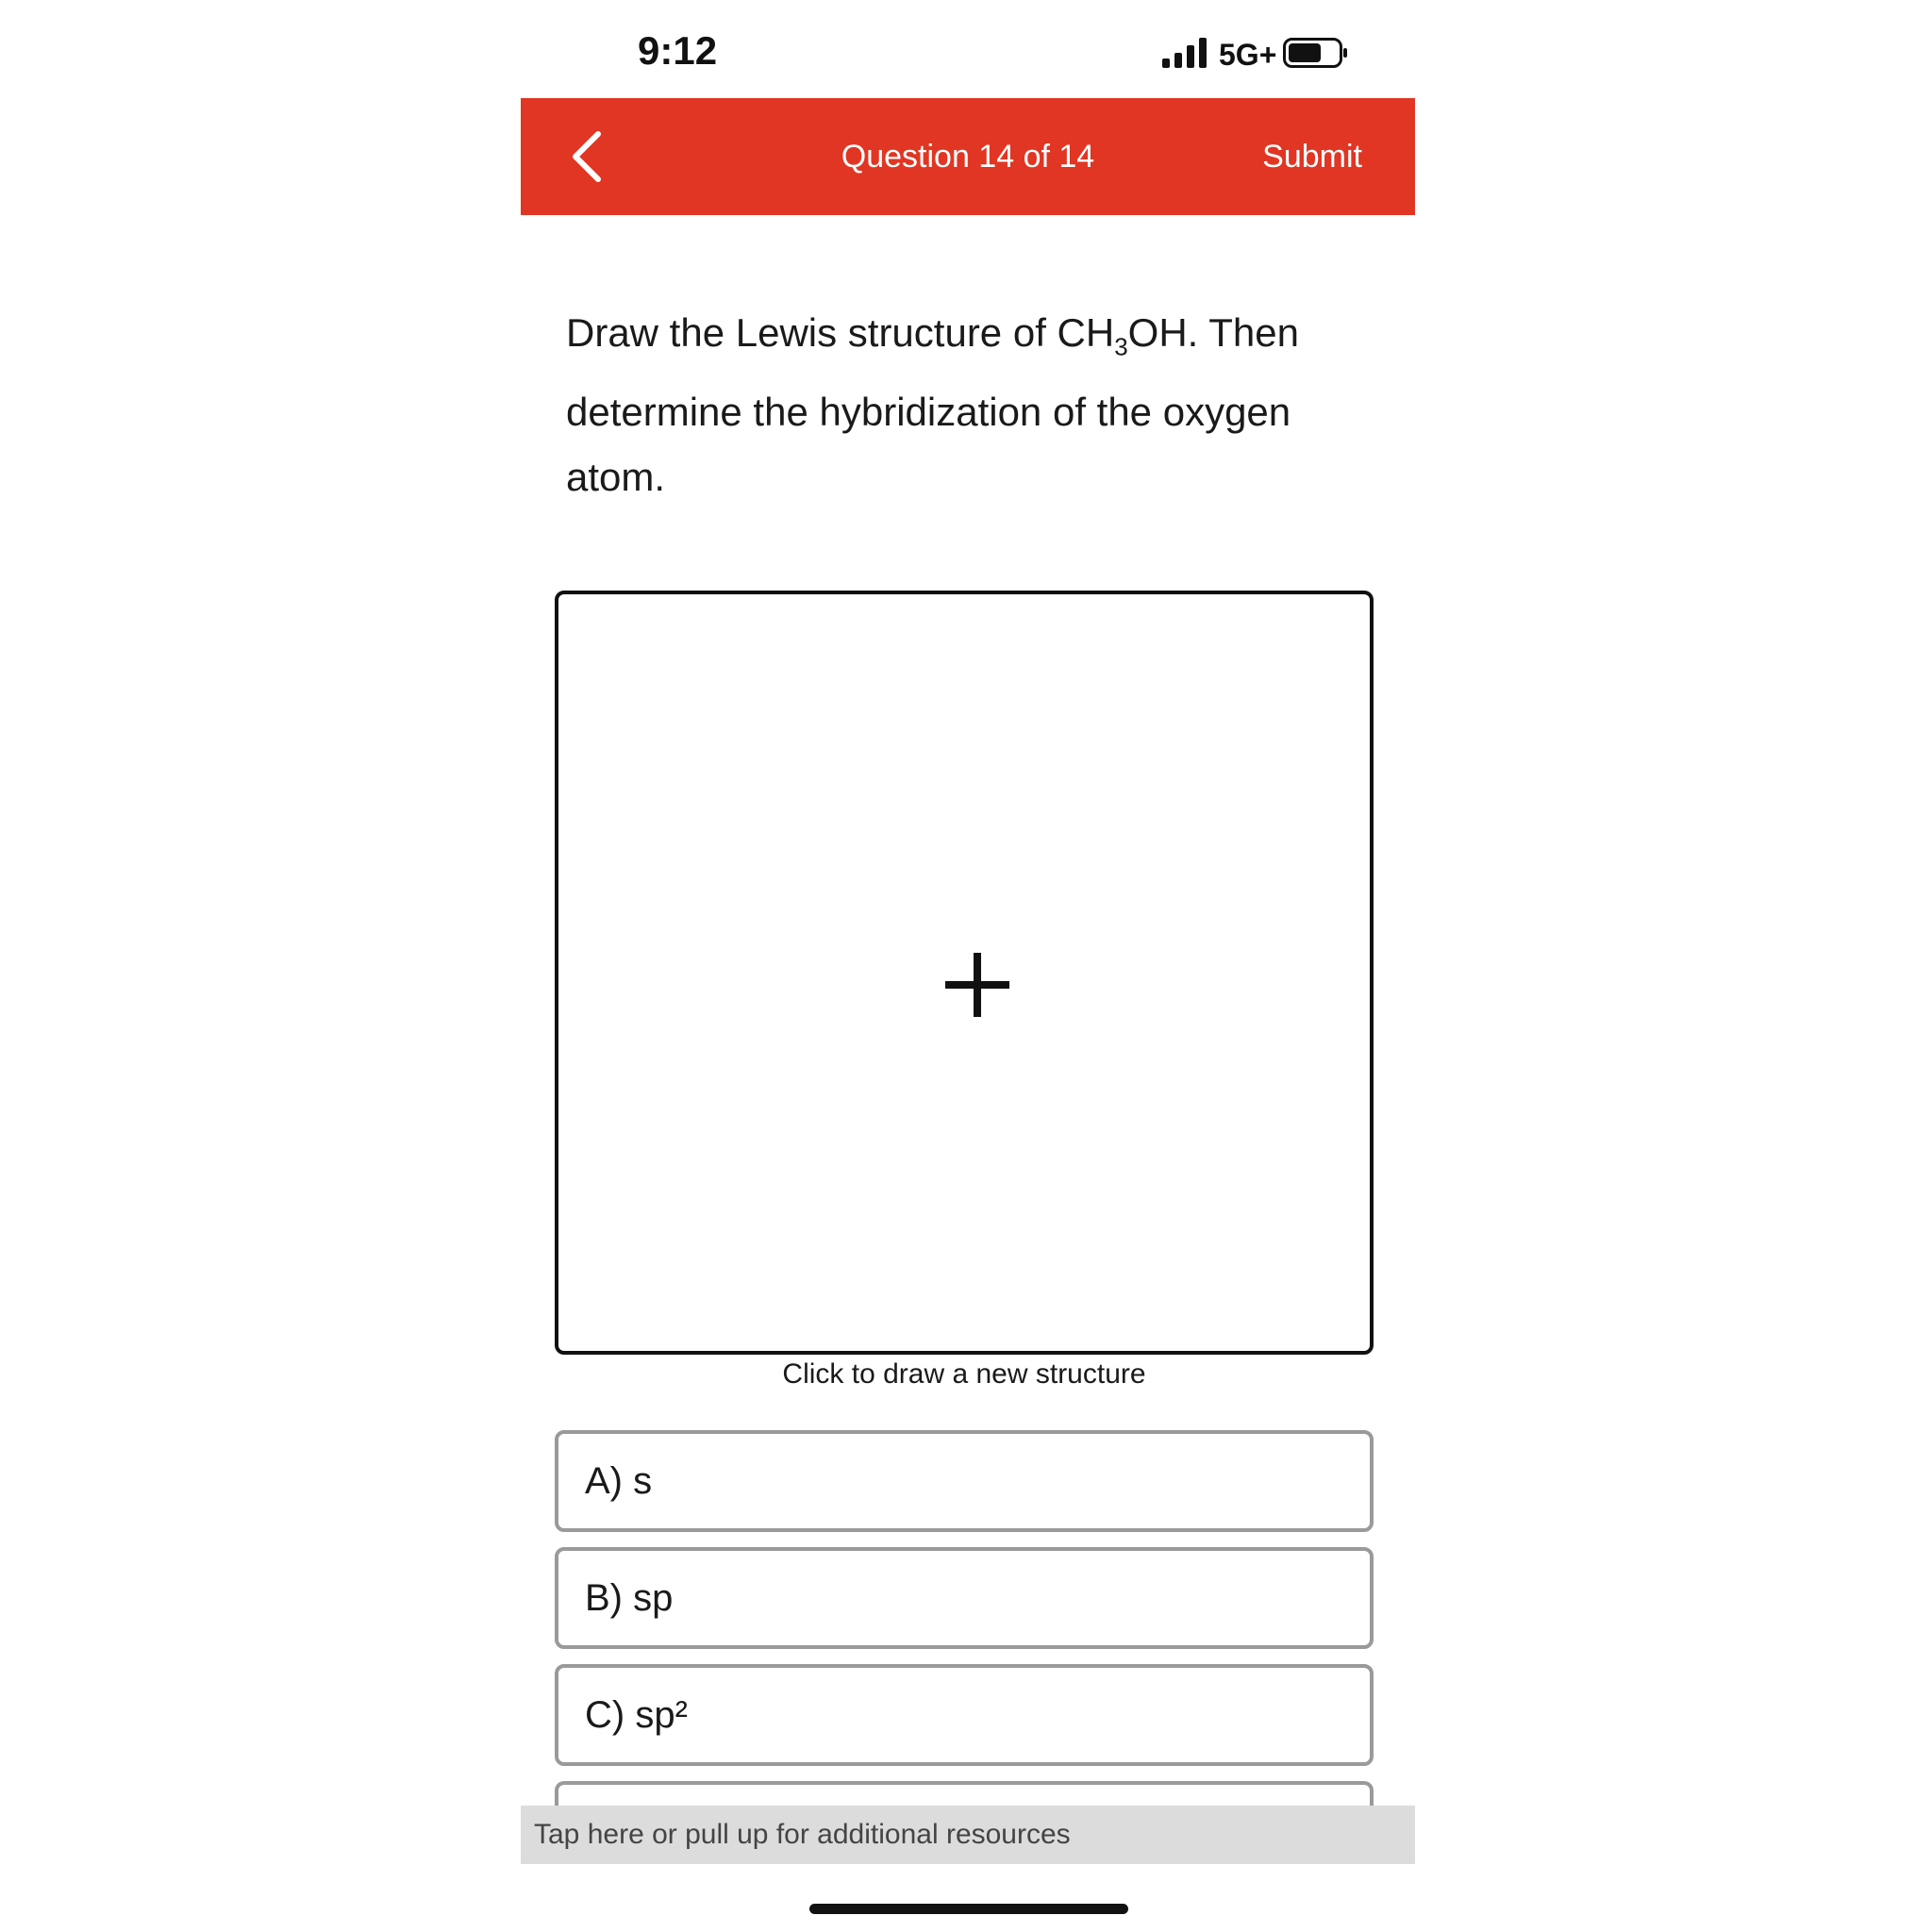  I want to click on network-label: 5G+, so click(1248, 55).